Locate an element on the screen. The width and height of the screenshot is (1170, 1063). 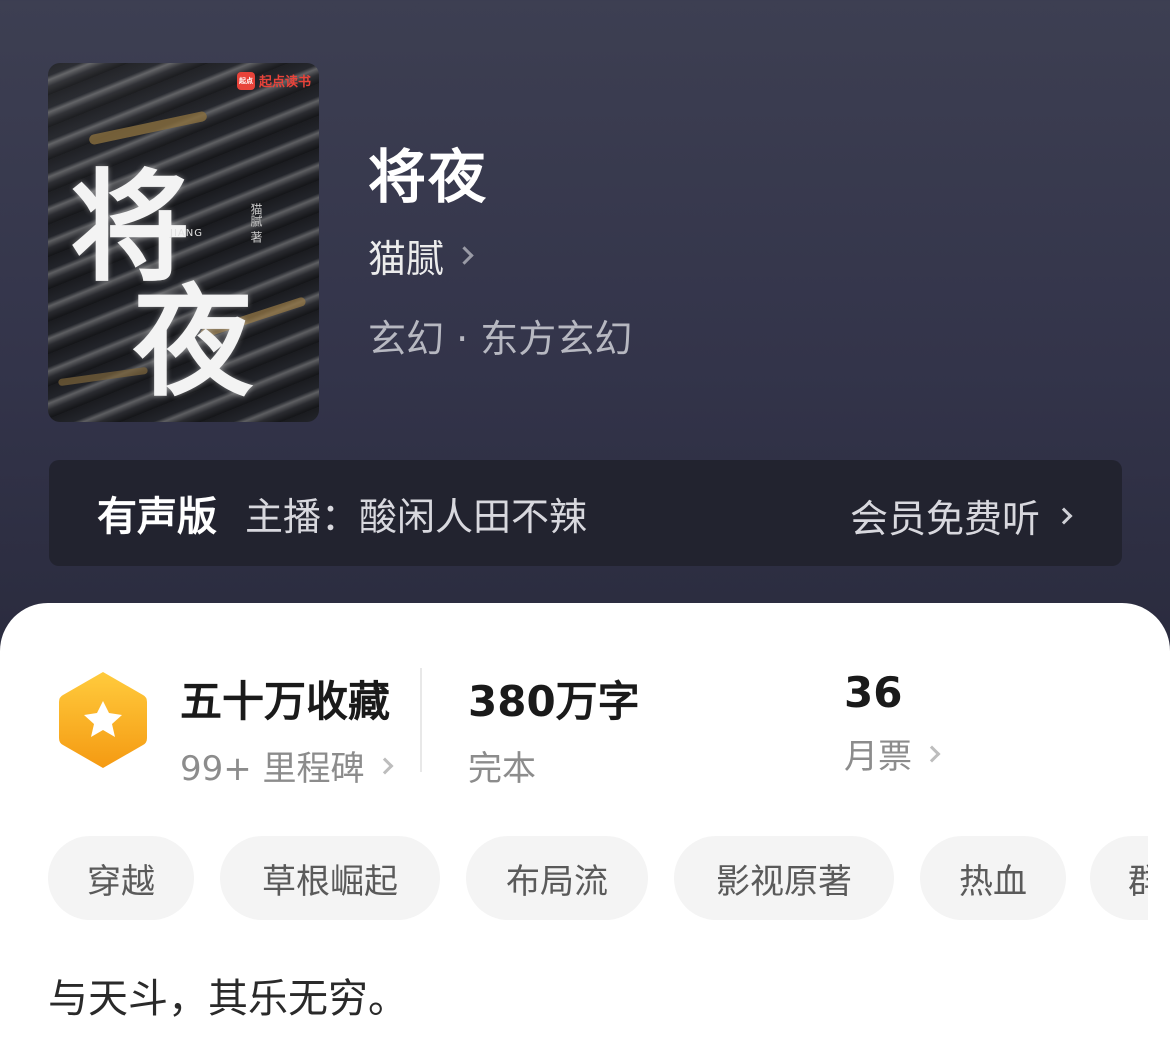
cover-calligraphy: 将 夜 is located at coordinates (178, 258).